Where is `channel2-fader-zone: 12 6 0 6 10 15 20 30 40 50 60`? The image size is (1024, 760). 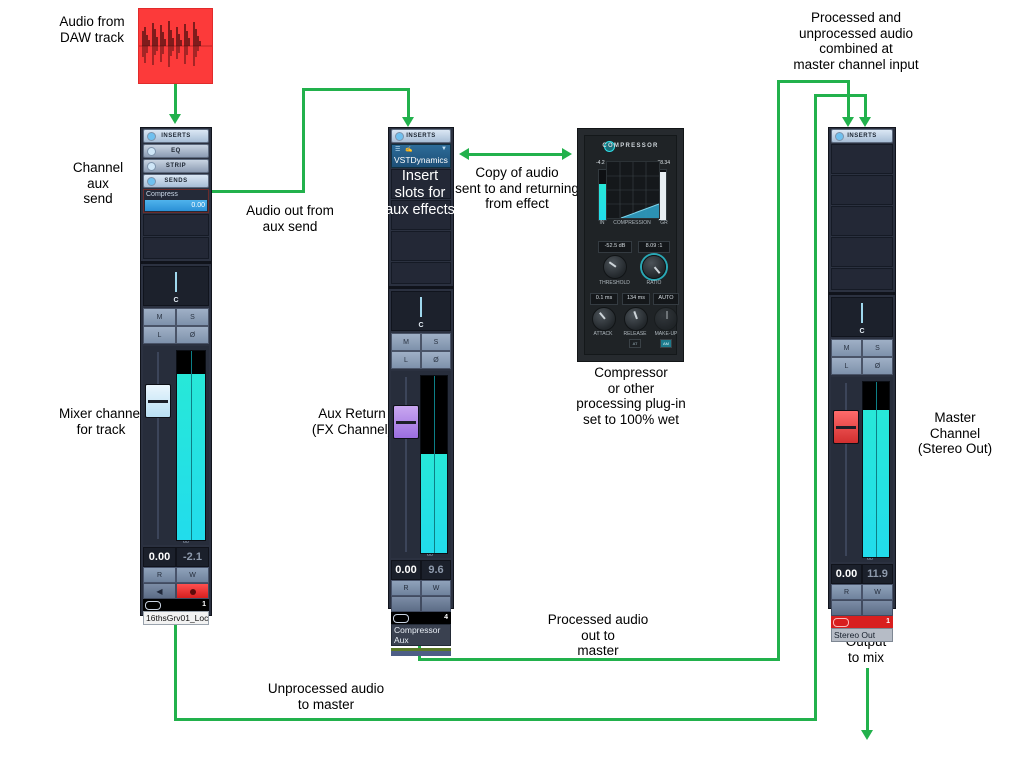
channel2-fader-zone: 12 6 0 6 10 15 20 30 40 50 60 is located at coordinates (421, 464).